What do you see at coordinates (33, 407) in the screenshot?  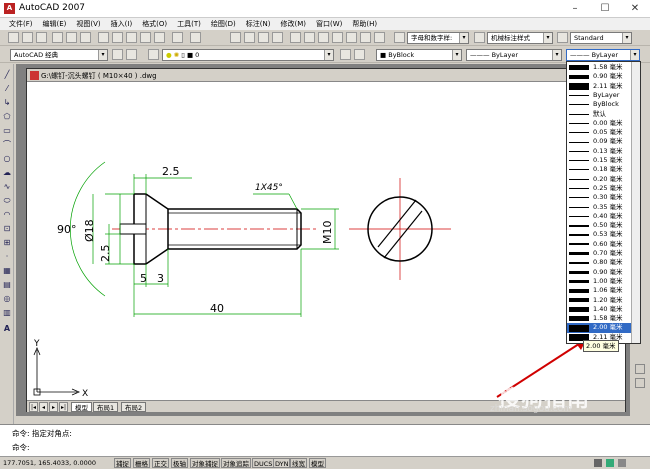 I see `first-tab-icon: |◂` at bounding box center [33, 407].